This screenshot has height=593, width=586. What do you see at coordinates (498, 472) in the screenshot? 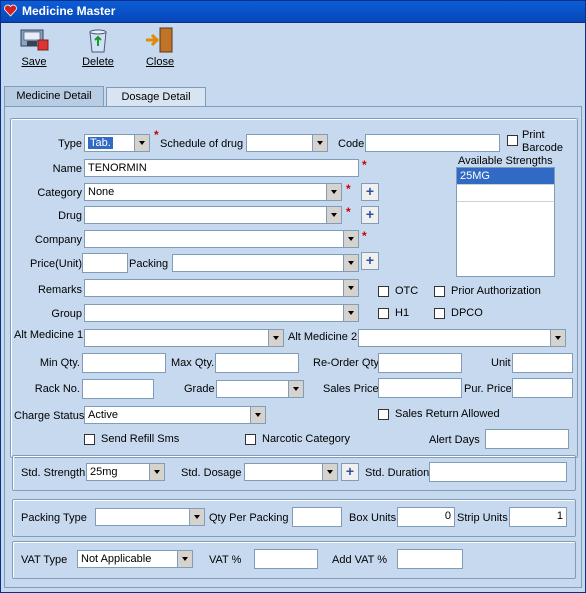
I see `std-duration-input` at bounding box center [498, 472].